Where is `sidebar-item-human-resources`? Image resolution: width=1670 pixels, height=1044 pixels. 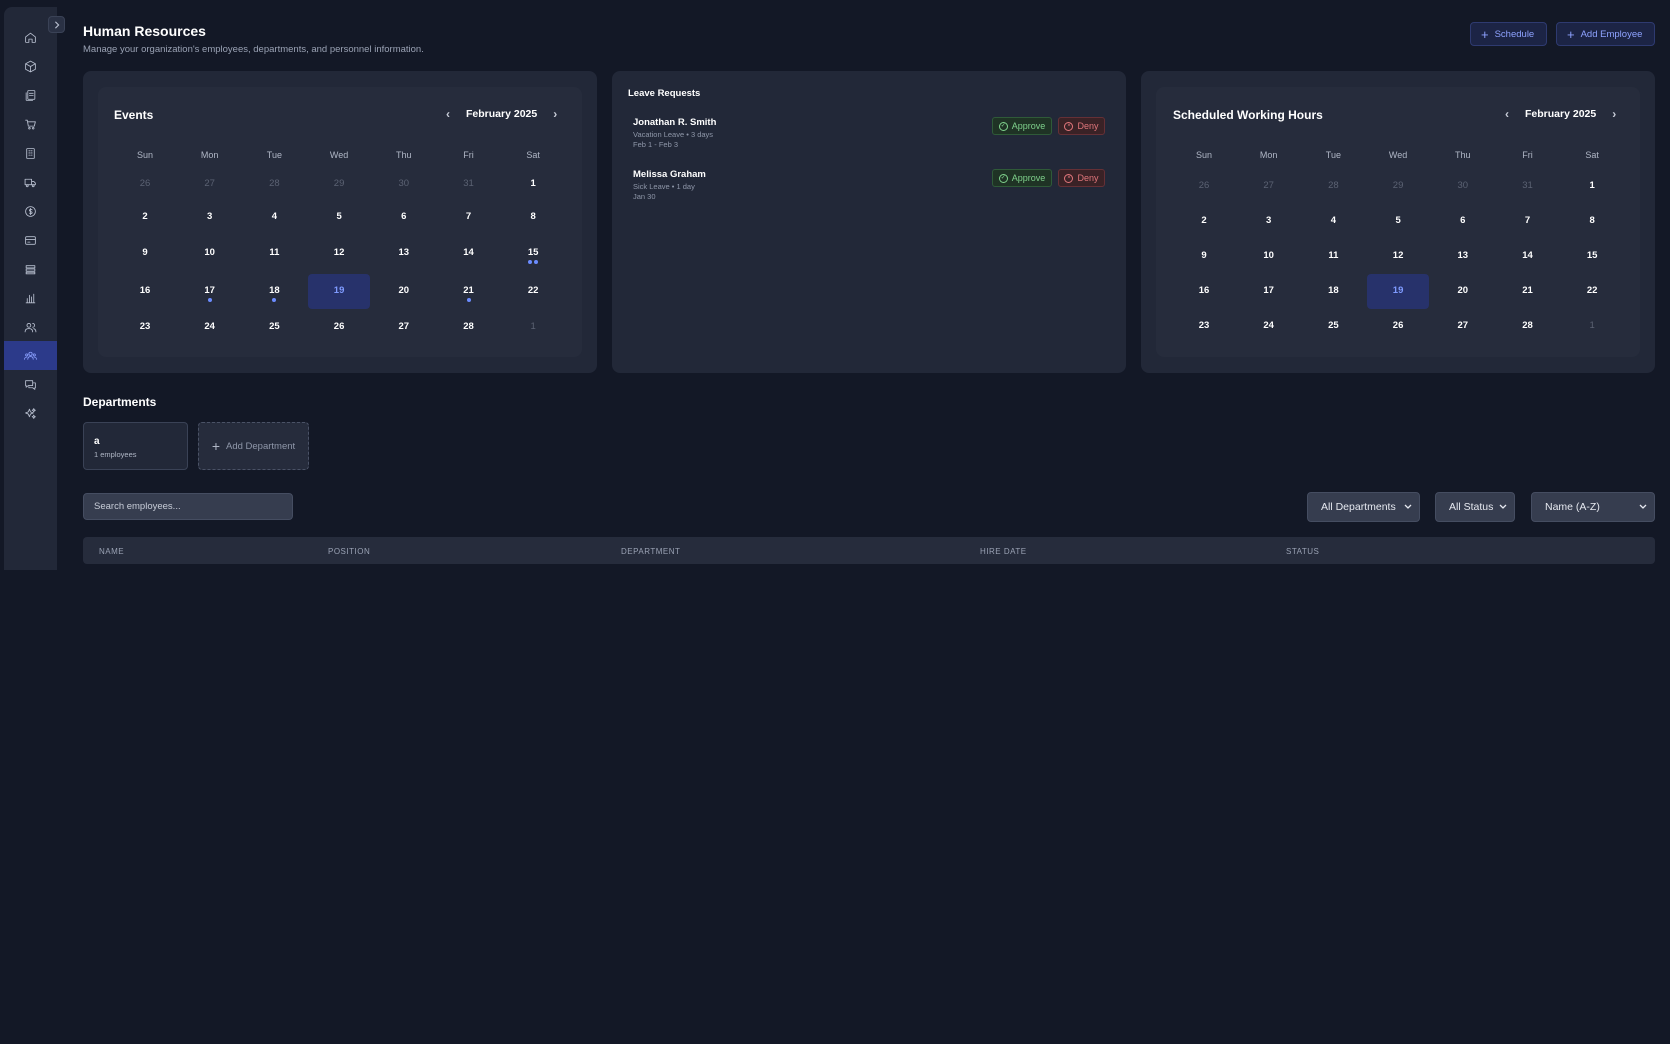 sidebar-item-human-resources is located at coordinates (30, 355).